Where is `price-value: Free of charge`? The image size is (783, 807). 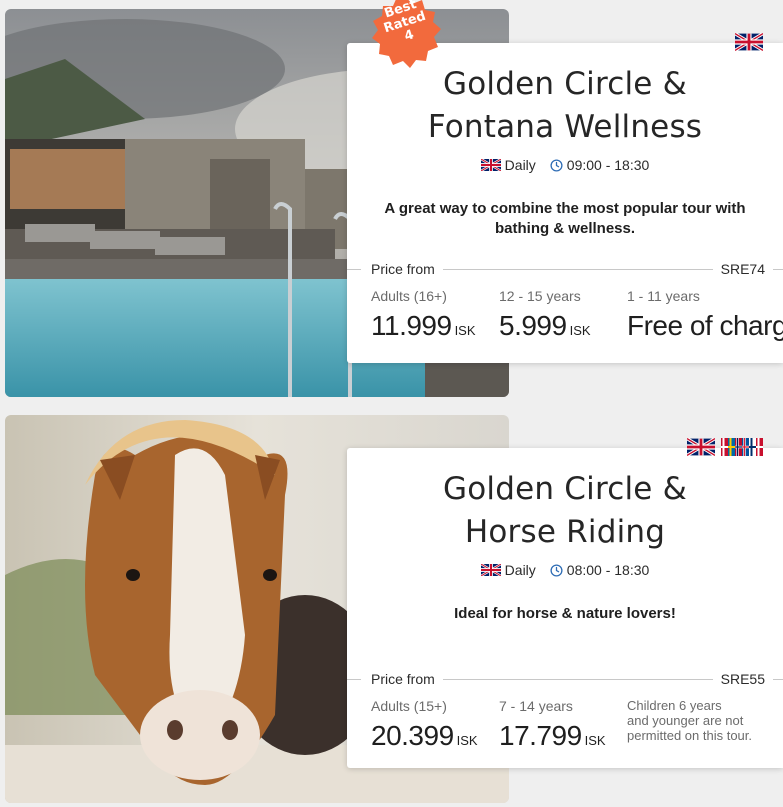 price-value: Free of charge is located at coordinates (705, 325).